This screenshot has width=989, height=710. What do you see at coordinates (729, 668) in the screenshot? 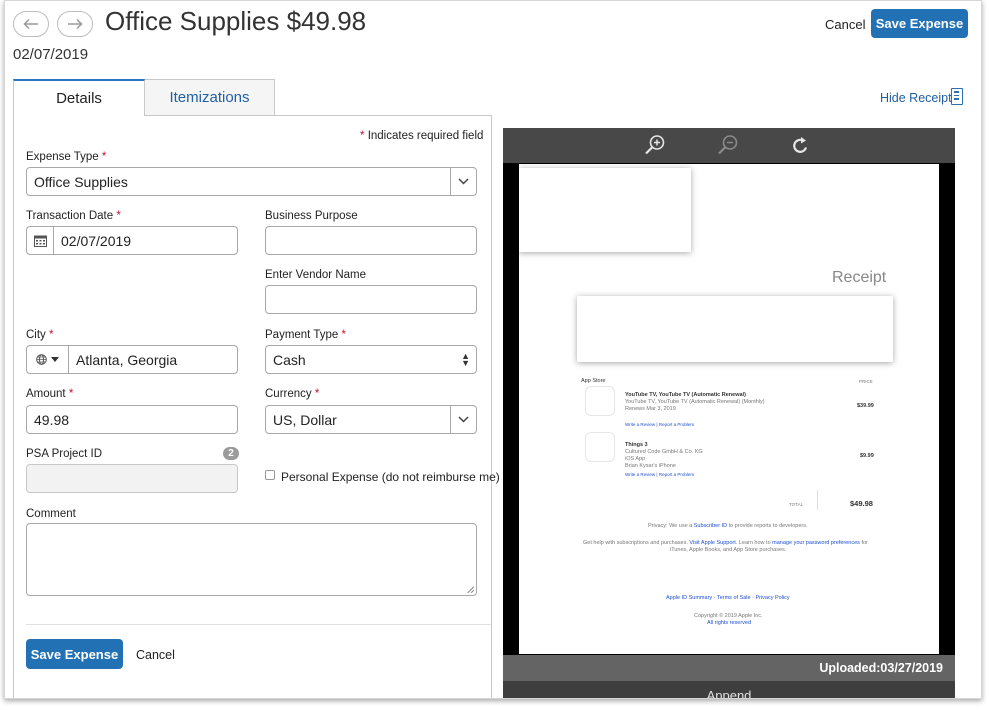
I see `upload-date: Uploaded:03/27/2019` at bounding box center [729, 668].